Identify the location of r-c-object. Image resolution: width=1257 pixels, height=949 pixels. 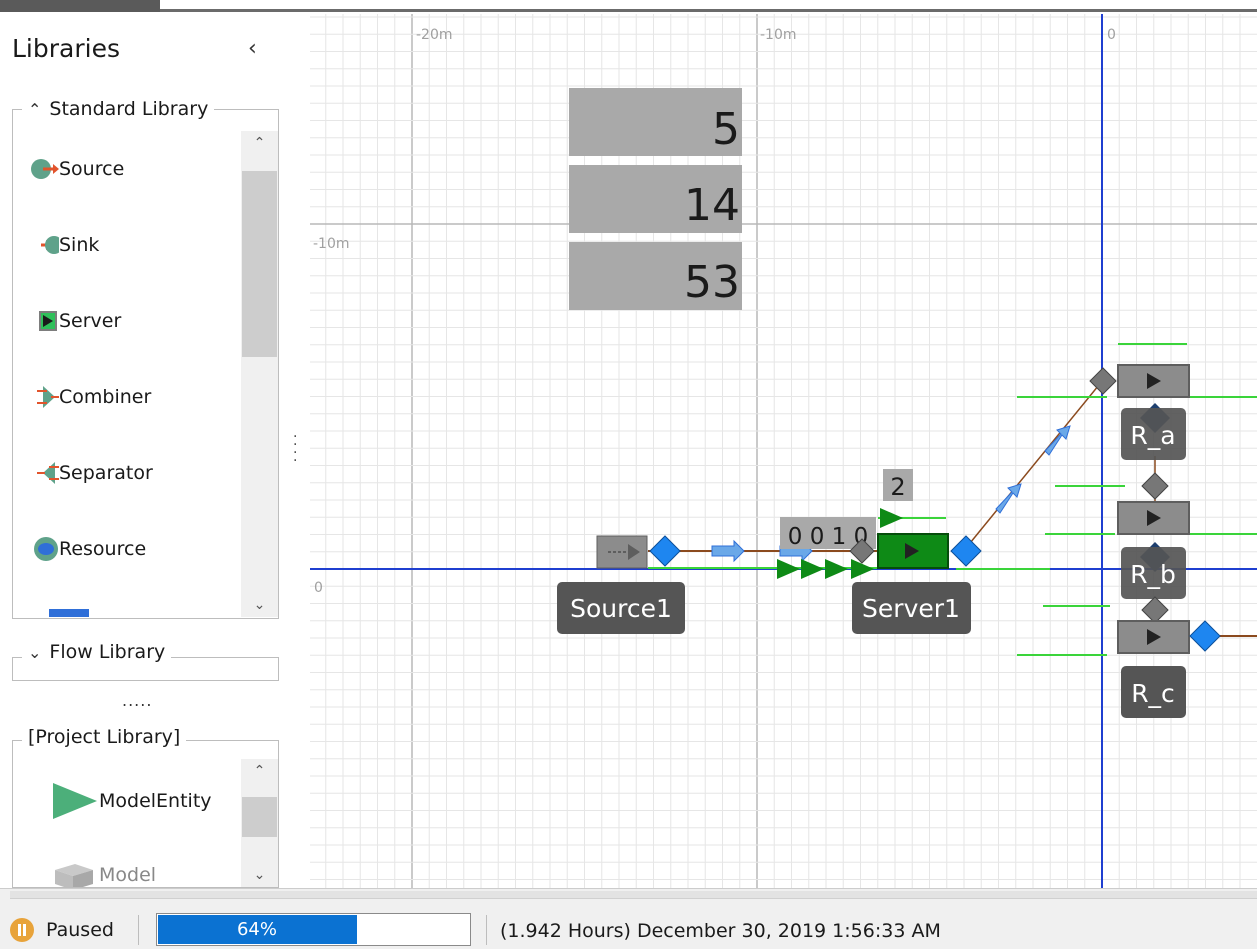
(1153, 637).